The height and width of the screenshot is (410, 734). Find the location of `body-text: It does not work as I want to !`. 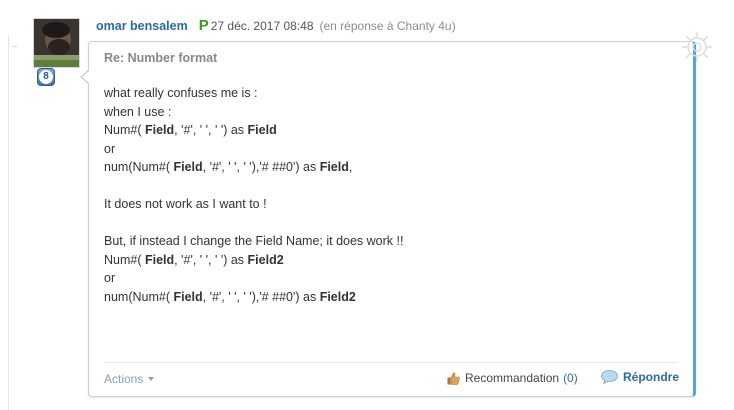

body-text: It does not work as I want to ! is located at coordinates (185, 204).